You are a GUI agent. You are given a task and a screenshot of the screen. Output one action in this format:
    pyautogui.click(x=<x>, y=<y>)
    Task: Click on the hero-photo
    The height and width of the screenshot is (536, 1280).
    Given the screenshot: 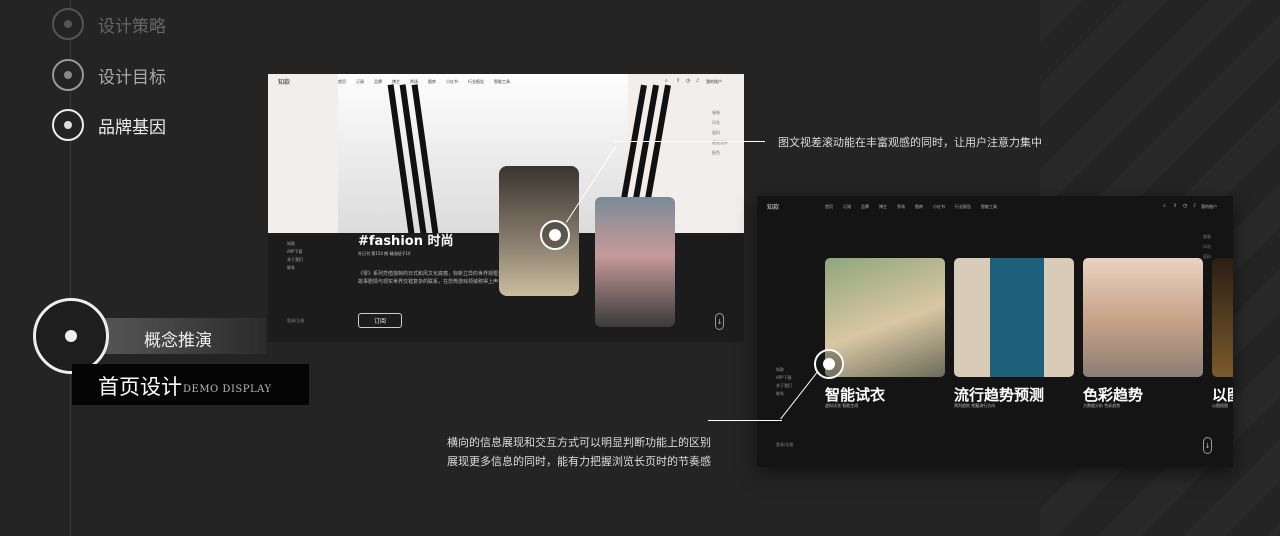 What is the action you would take?
    pyautogui.click(x=504, y=154)
    